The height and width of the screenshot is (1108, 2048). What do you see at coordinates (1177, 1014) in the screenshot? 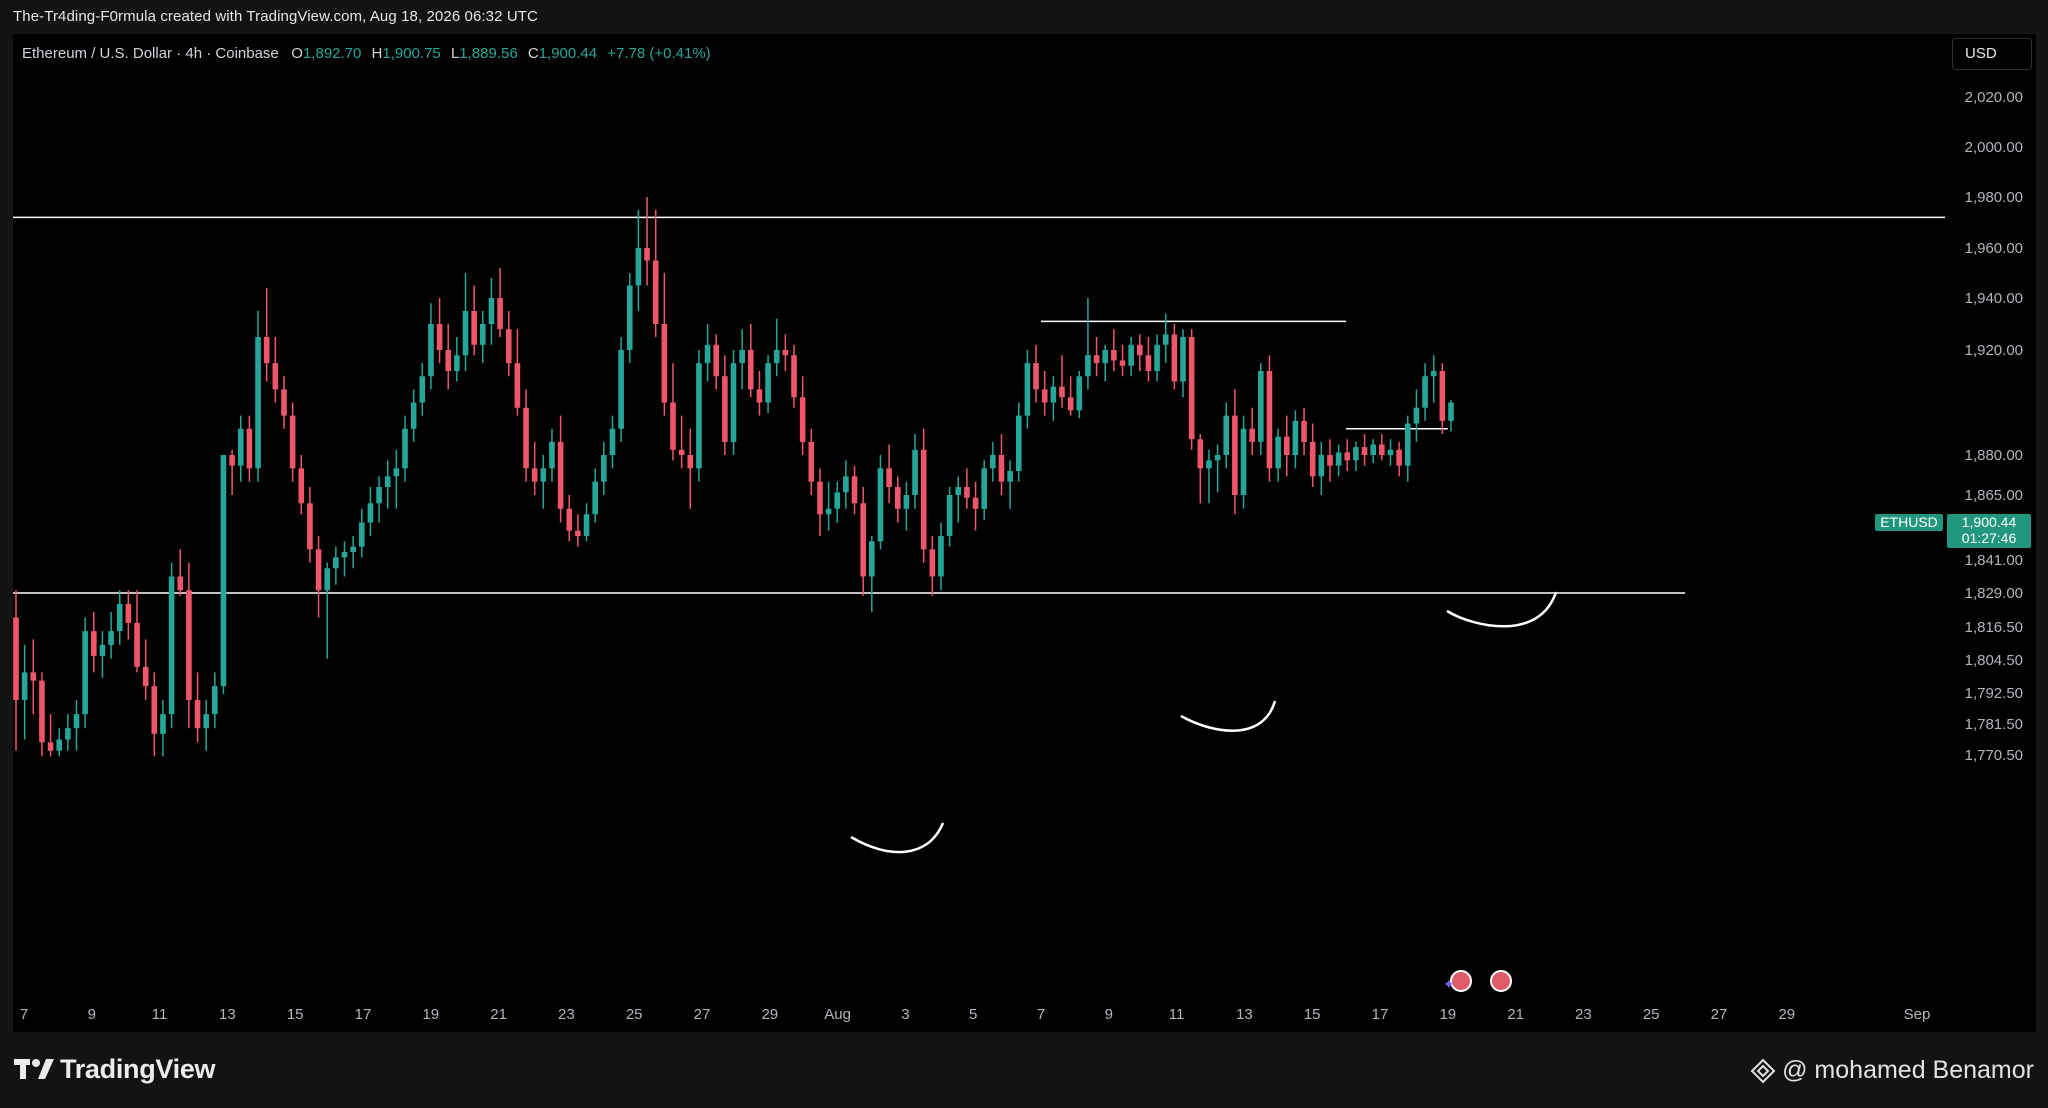
I see `time-axis-label: 11` at bounding box center [1177, 1014].